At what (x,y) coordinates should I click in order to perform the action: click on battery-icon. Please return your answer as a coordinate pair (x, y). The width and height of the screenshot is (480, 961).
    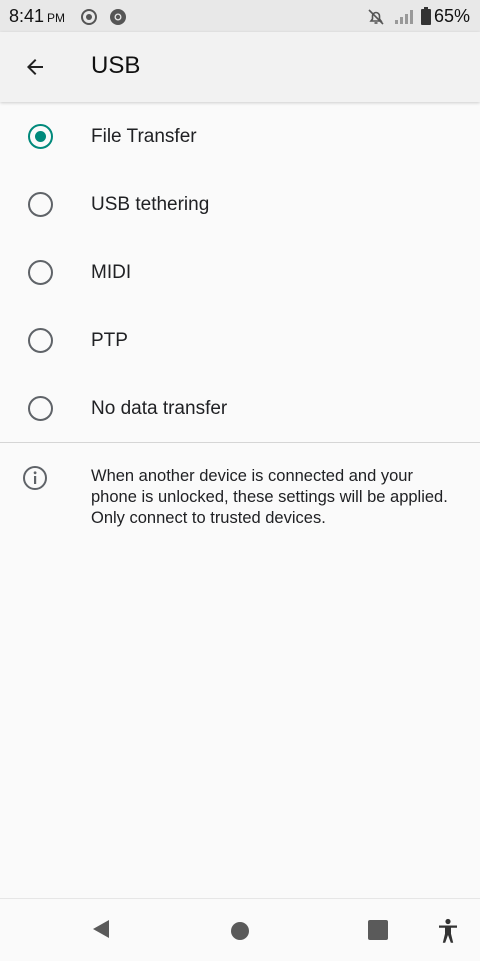
    Looking at the image, I should click on (426, 18).